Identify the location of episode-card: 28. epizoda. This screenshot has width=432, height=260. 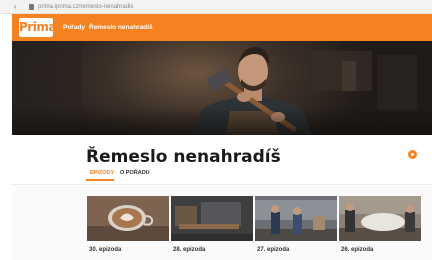
(212, 228).